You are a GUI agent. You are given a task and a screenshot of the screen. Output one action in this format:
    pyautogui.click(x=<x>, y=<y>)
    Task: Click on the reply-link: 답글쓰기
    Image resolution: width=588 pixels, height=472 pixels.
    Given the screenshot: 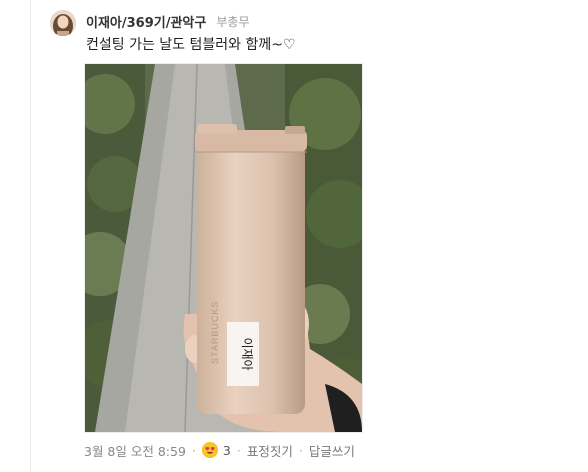 What is the action you would take?
    pyautogui.click(x=332, y=450)
    